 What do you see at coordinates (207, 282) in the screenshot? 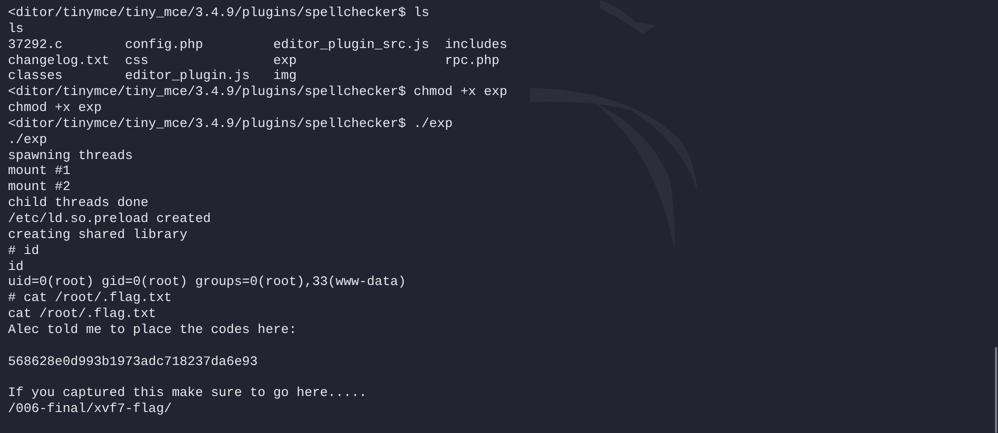
I see `output-line: uid=0(root) gid=0(root) groups=0(root),33(www-data)` at bounding box center [207, 282].